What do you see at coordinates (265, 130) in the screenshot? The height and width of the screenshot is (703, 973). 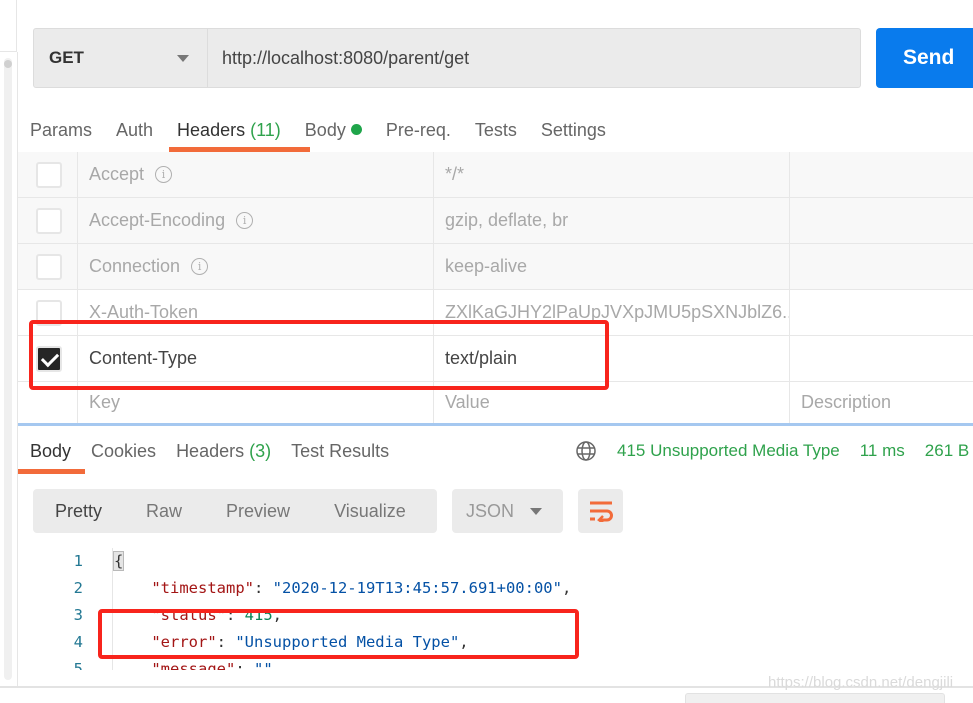 I see `tab-count: (11)` at bounding box center [265, 130].